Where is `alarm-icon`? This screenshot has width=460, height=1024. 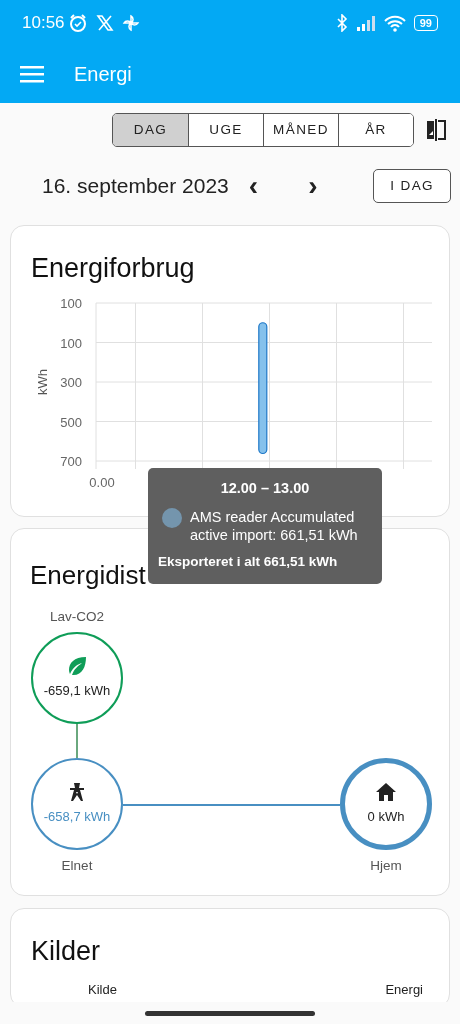
alarm-icon is located at coordinates (77, 22).